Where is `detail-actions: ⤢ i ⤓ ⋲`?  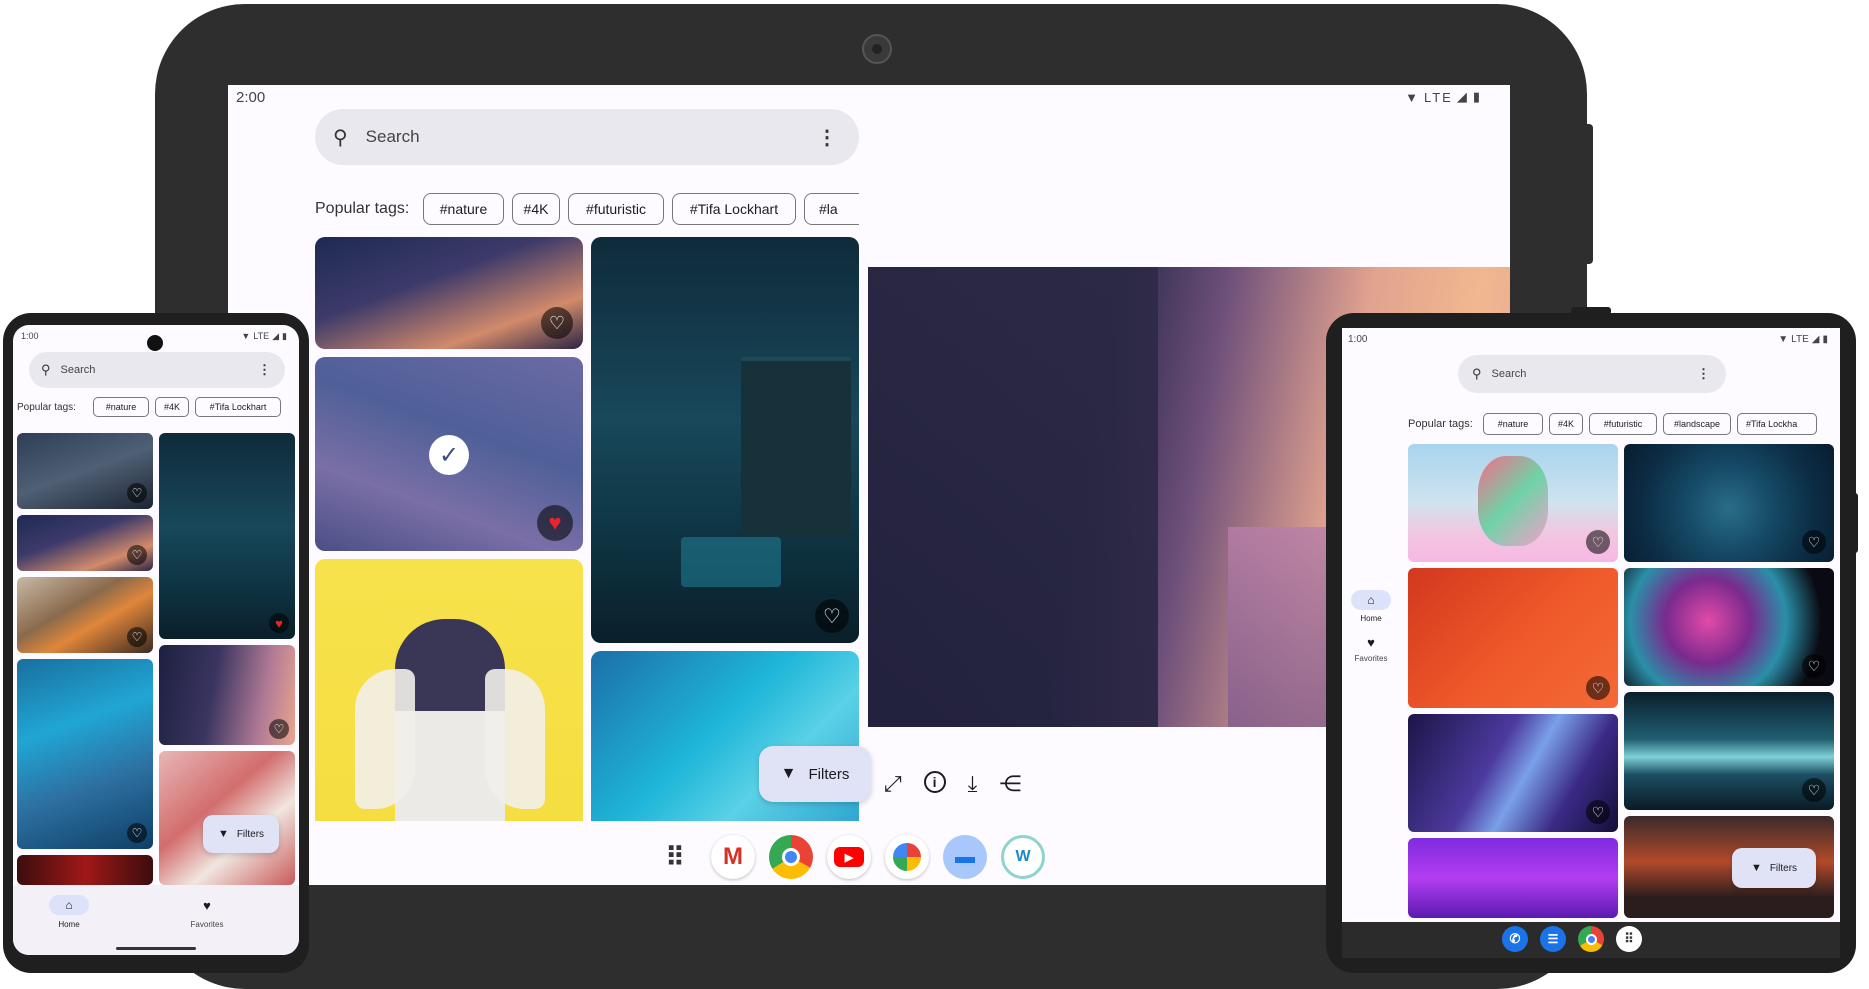
detail-actions: ⤢ i ⤓ ⋲ is located at coordinates (952, 784).